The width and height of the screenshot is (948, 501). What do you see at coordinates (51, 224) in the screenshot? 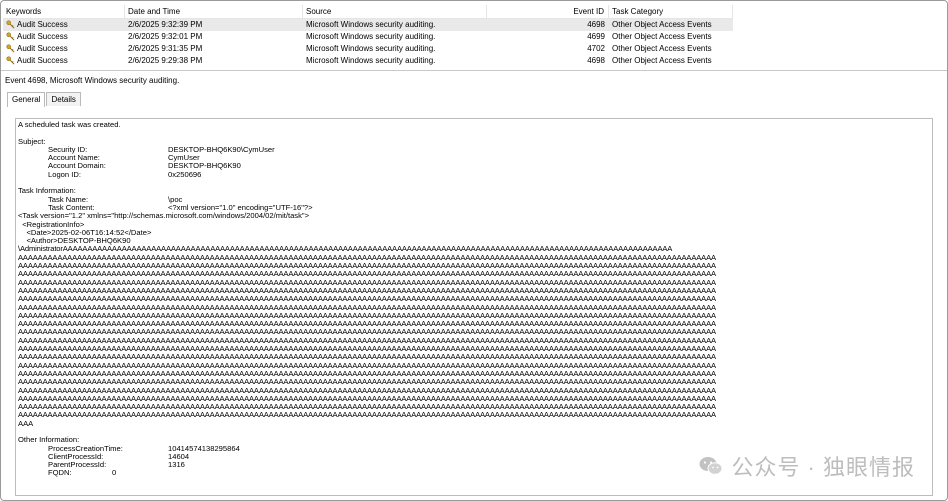
I see `xml-reginfo-line: <RegistrationInfo>` at bounding box center [51, 224].